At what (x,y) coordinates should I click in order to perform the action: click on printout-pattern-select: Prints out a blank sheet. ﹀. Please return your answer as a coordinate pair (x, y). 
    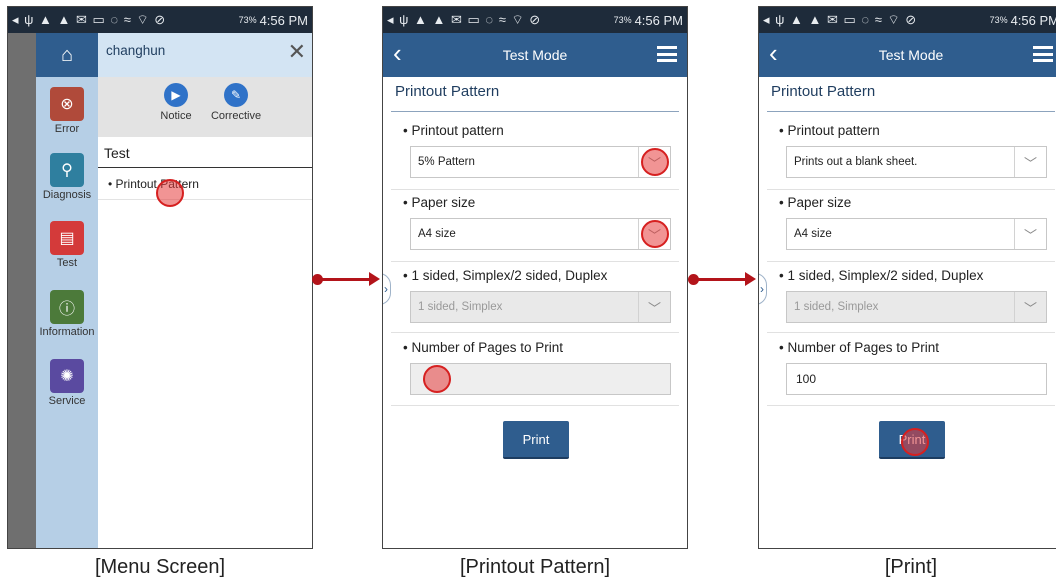
    Looking at the image, I should click on (916, 162).